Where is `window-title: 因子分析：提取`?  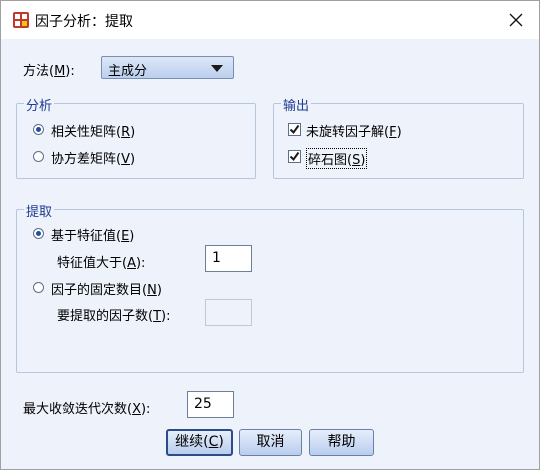 window-title: 因子分析：提取 is located at coordinates (84, 22).